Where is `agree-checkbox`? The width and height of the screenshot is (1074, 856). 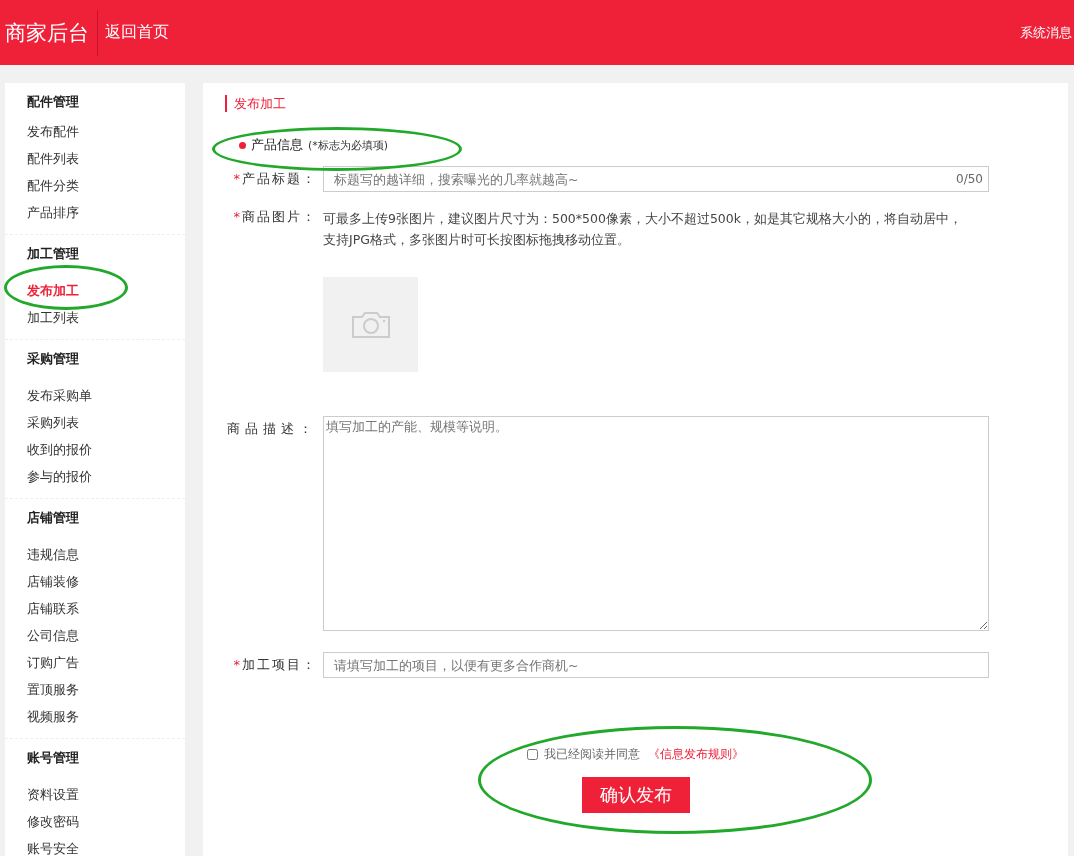 agree-checkbox is located at coordinates (532, 754).